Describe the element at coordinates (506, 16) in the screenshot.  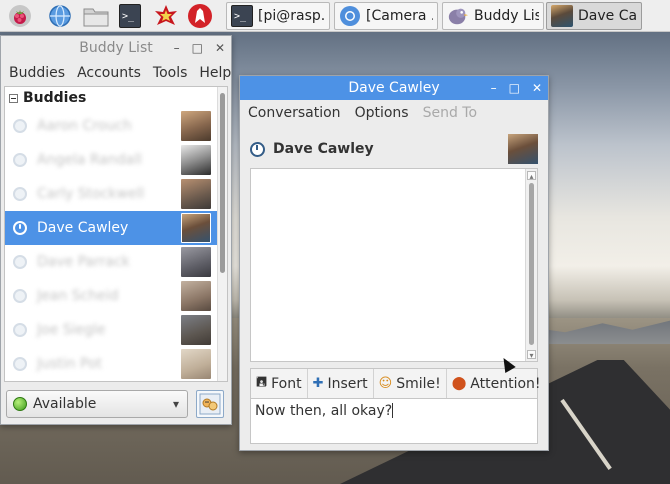
I see `taskbar-item-label: Buddy List` at that location.